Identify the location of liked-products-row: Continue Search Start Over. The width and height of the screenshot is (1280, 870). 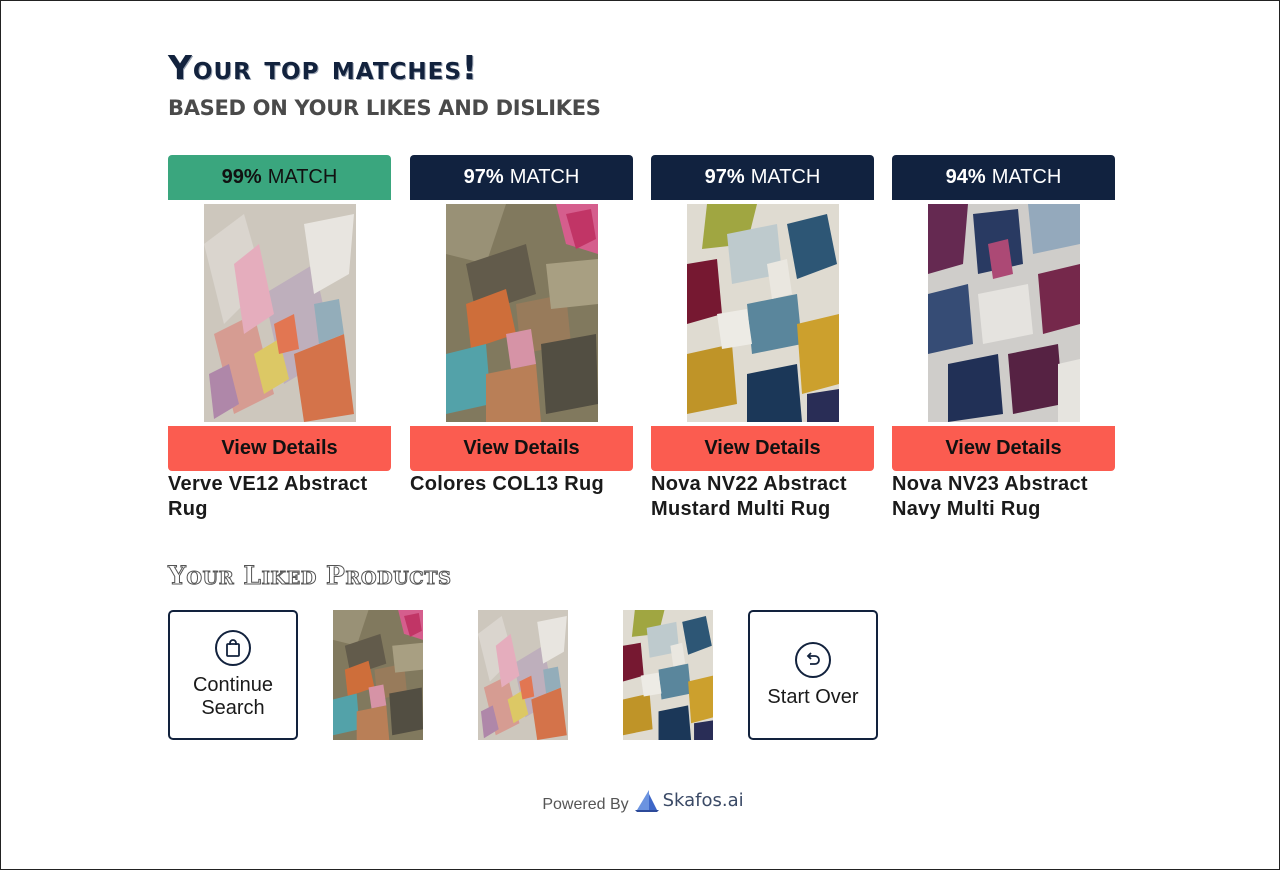
(528, 675).